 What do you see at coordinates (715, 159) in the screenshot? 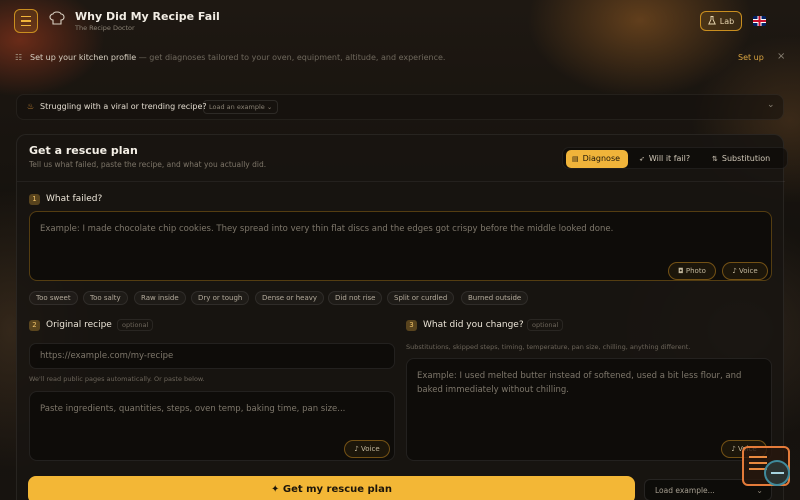
I see `swap-icon: ⇅` at bounding box center [715, 159].